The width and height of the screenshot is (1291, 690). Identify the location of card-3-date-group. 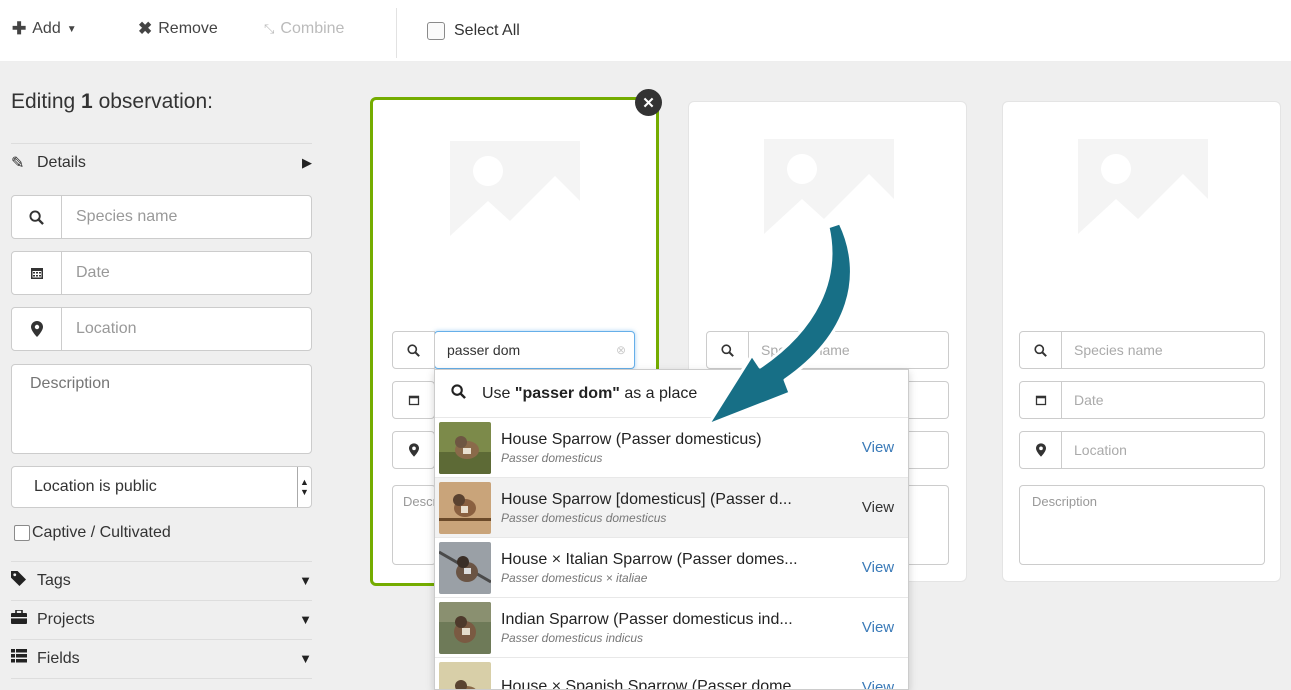
(1142, 400).